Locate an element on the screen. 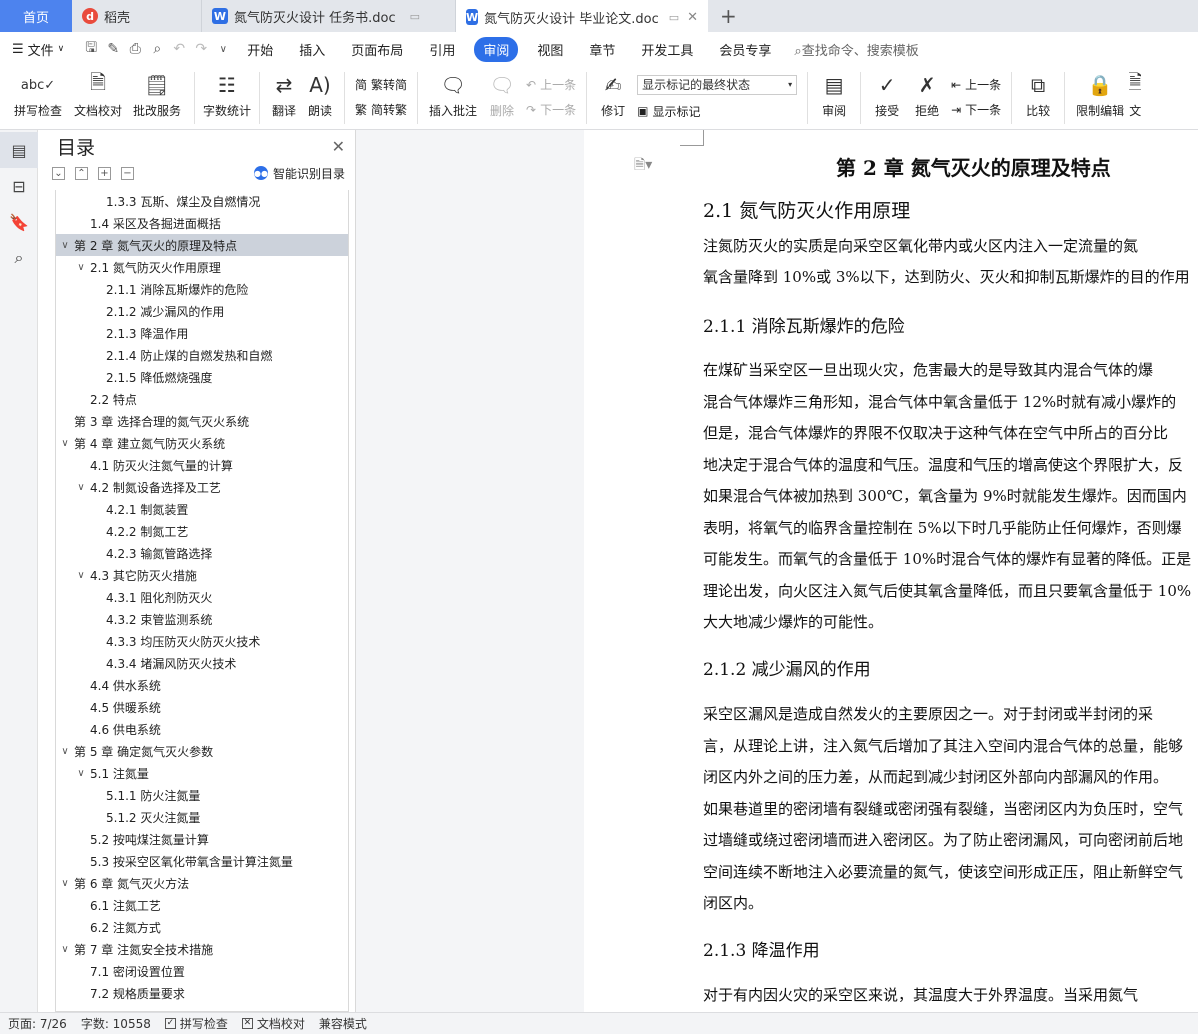 This screenshot has width=1198, height=1034. page-indicator: 页面: 7/26 is located at coordinates (37, 1023).